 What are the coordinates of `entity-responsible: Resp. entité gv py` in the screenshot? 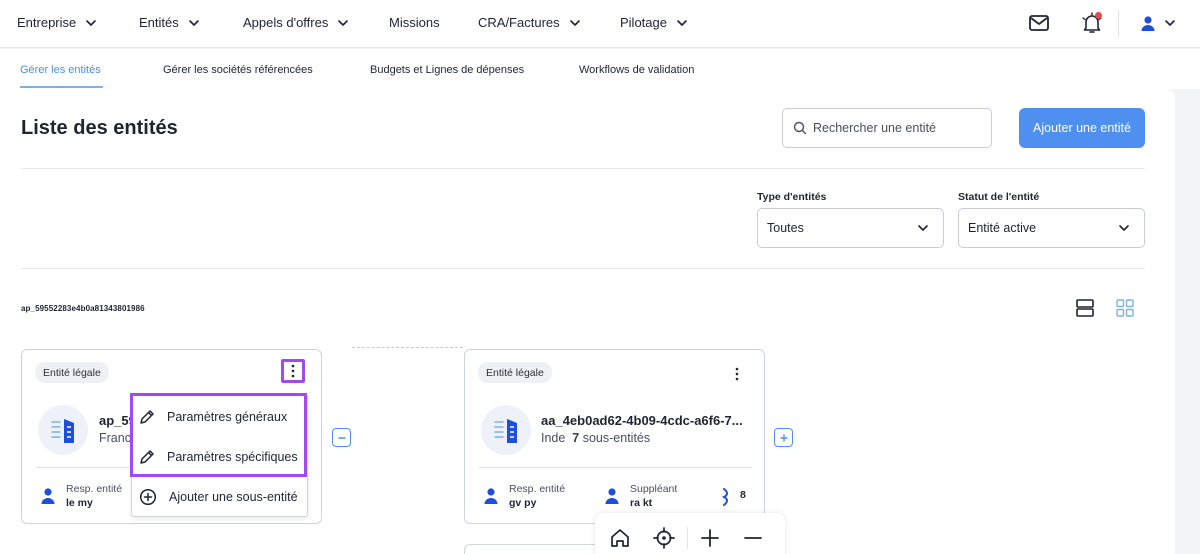 It's located at (524, 496).